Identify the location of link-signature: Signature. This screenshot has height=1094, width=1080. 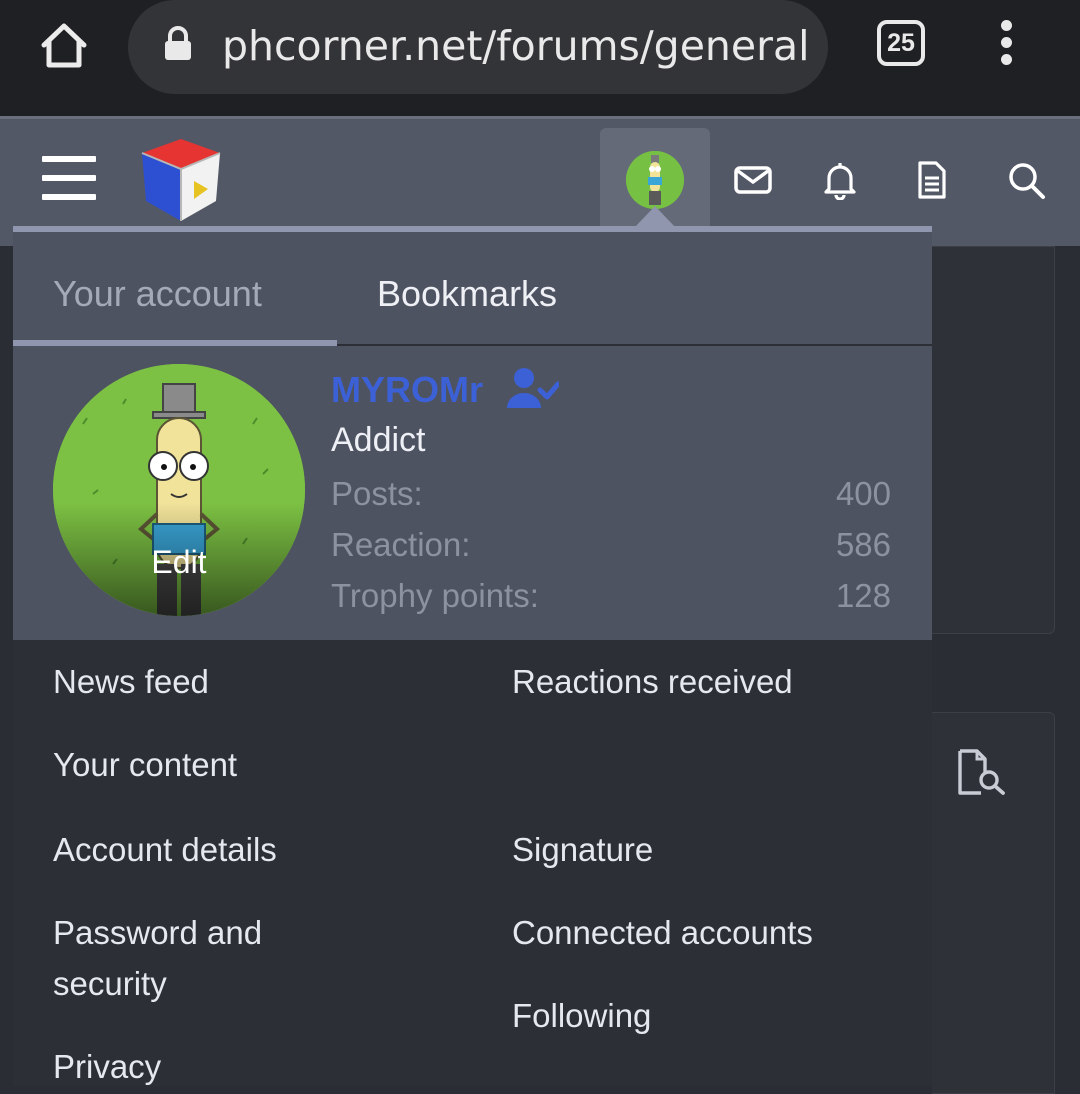
(582, 849).